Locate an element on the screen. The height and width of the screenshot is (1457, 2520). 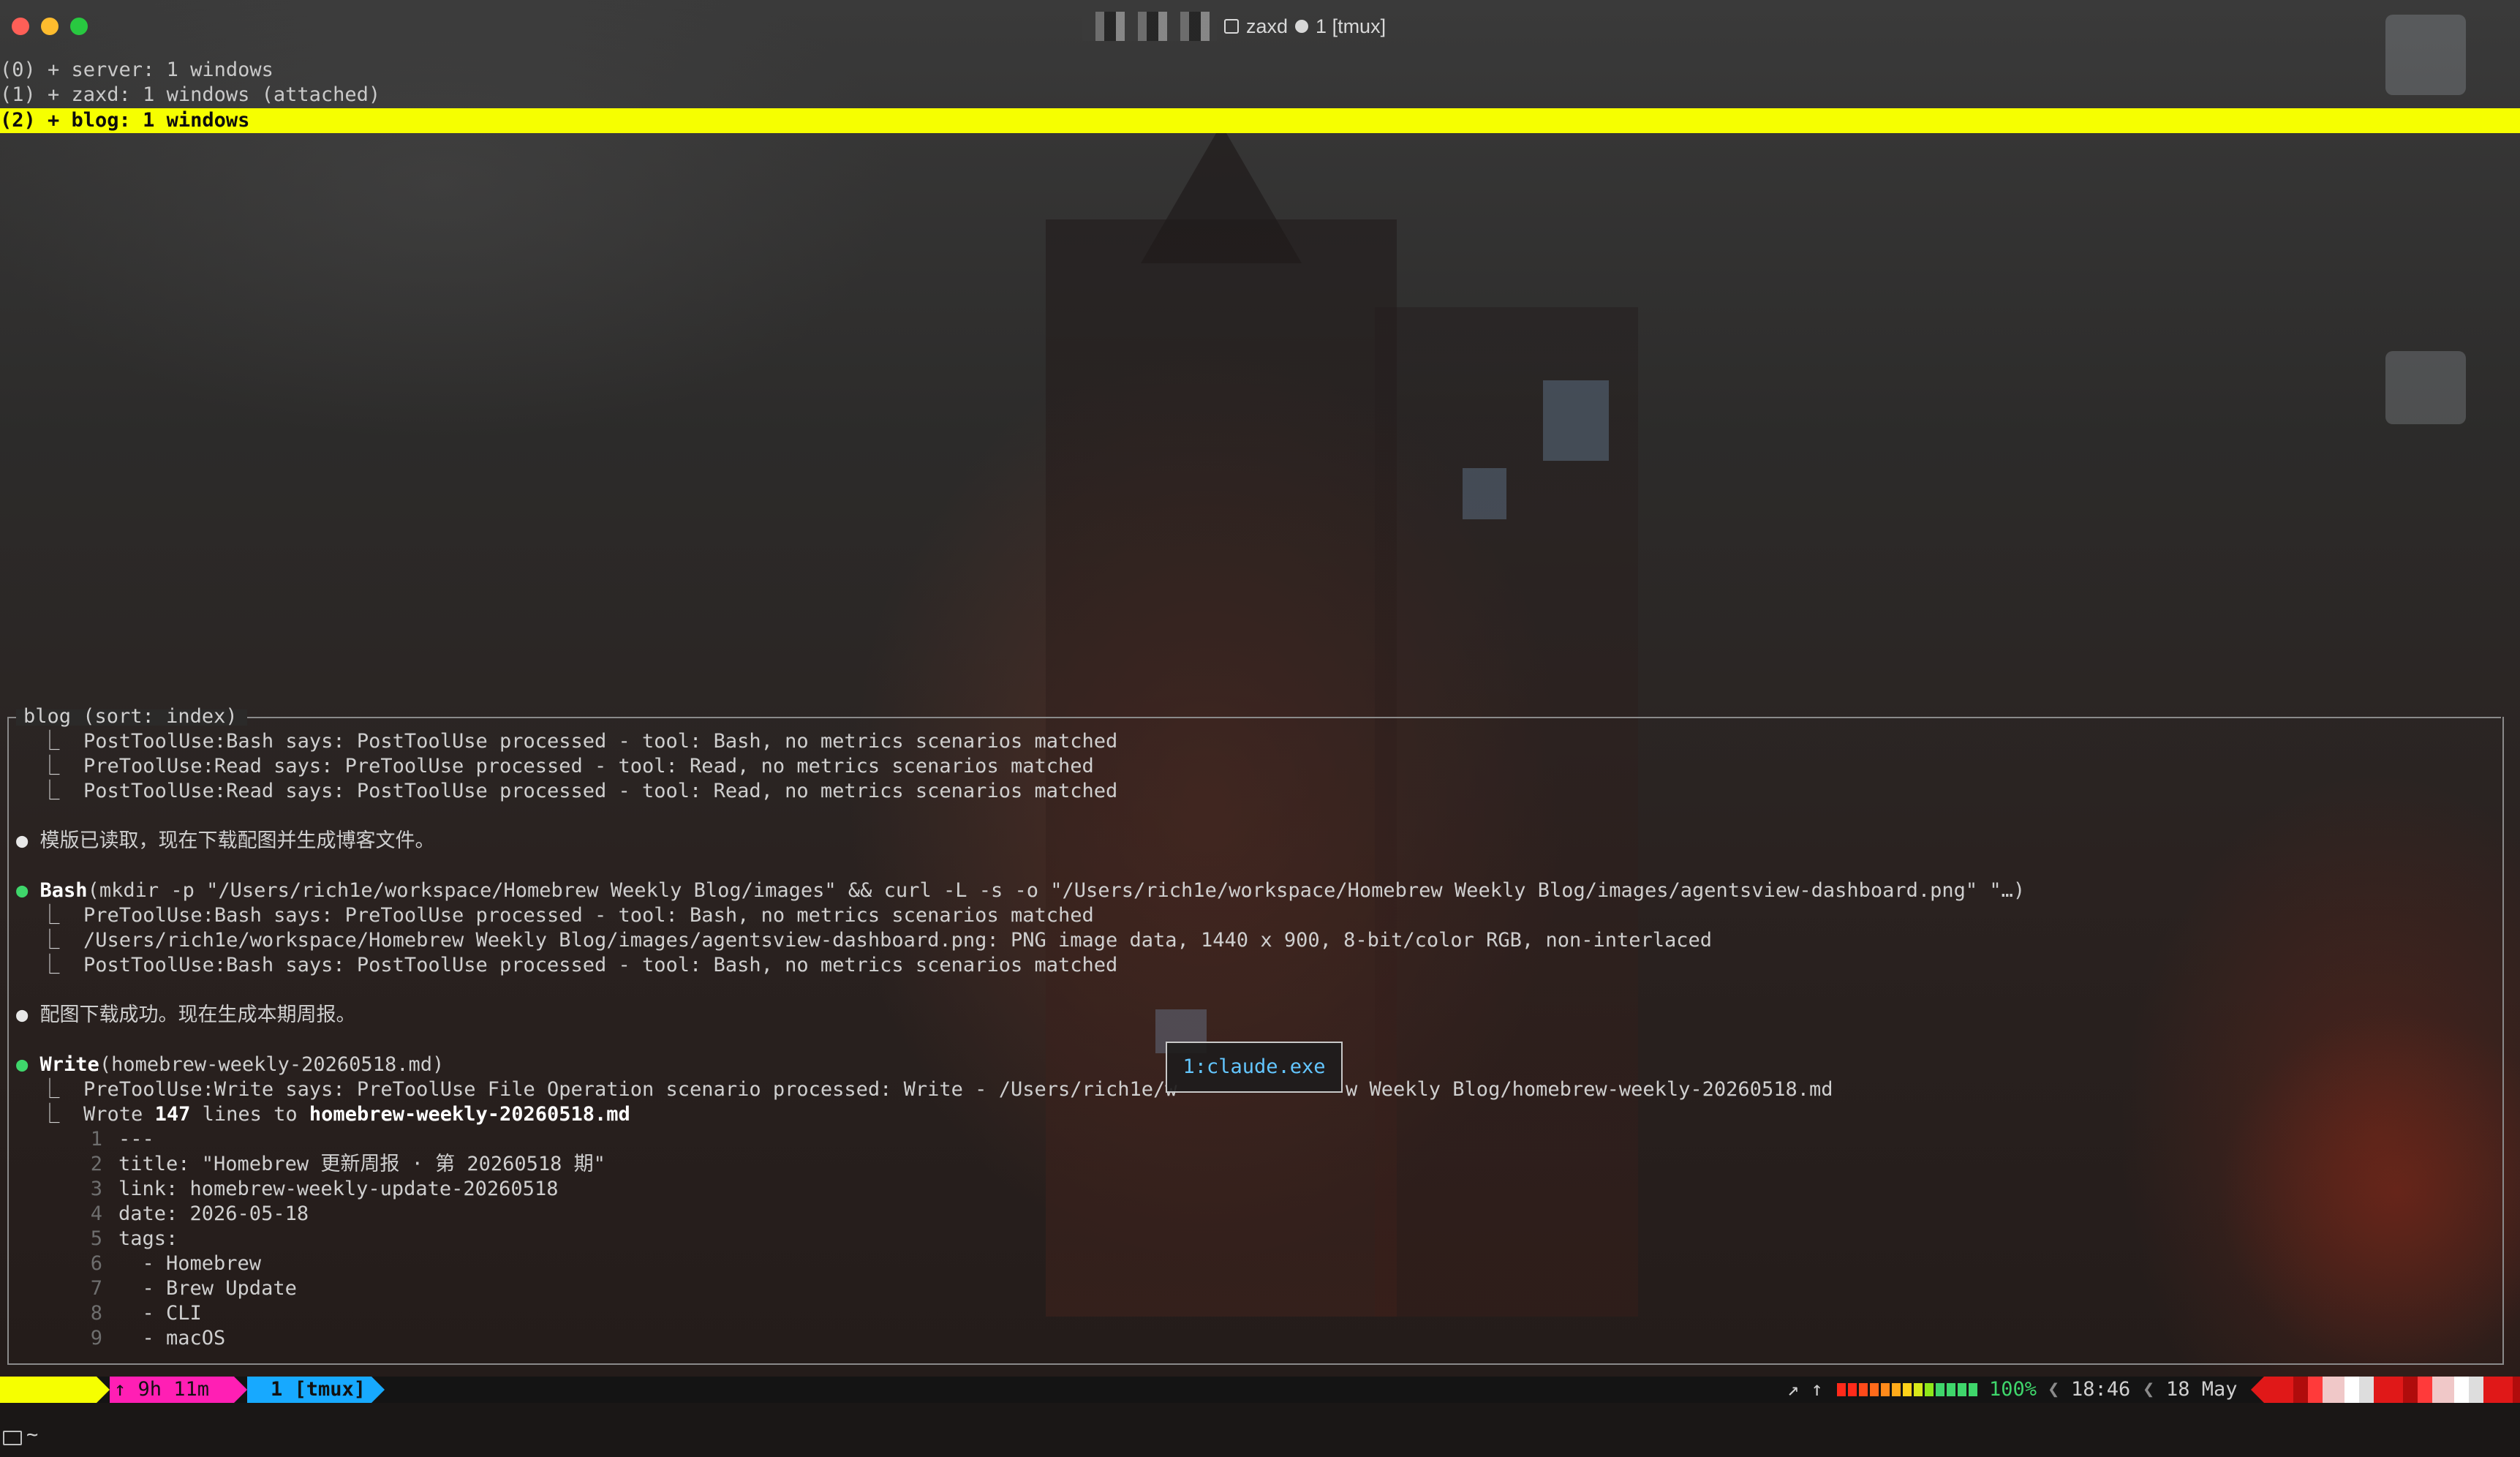
status-uptime: ↑ 9h 11m is located at coordinates (172, 1390).